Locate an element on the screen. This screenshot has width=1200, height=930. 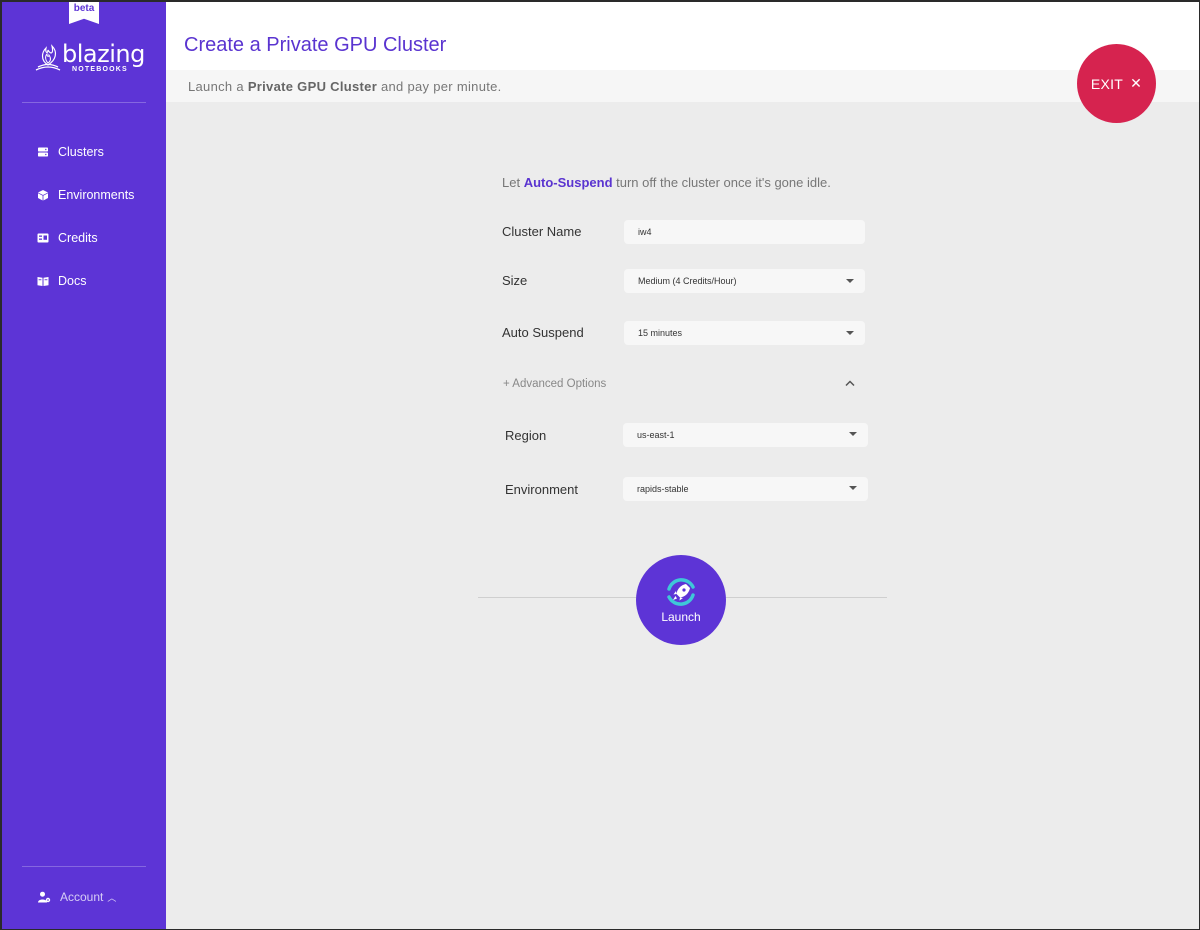
cube-icon is located at coordinates (43, 194).